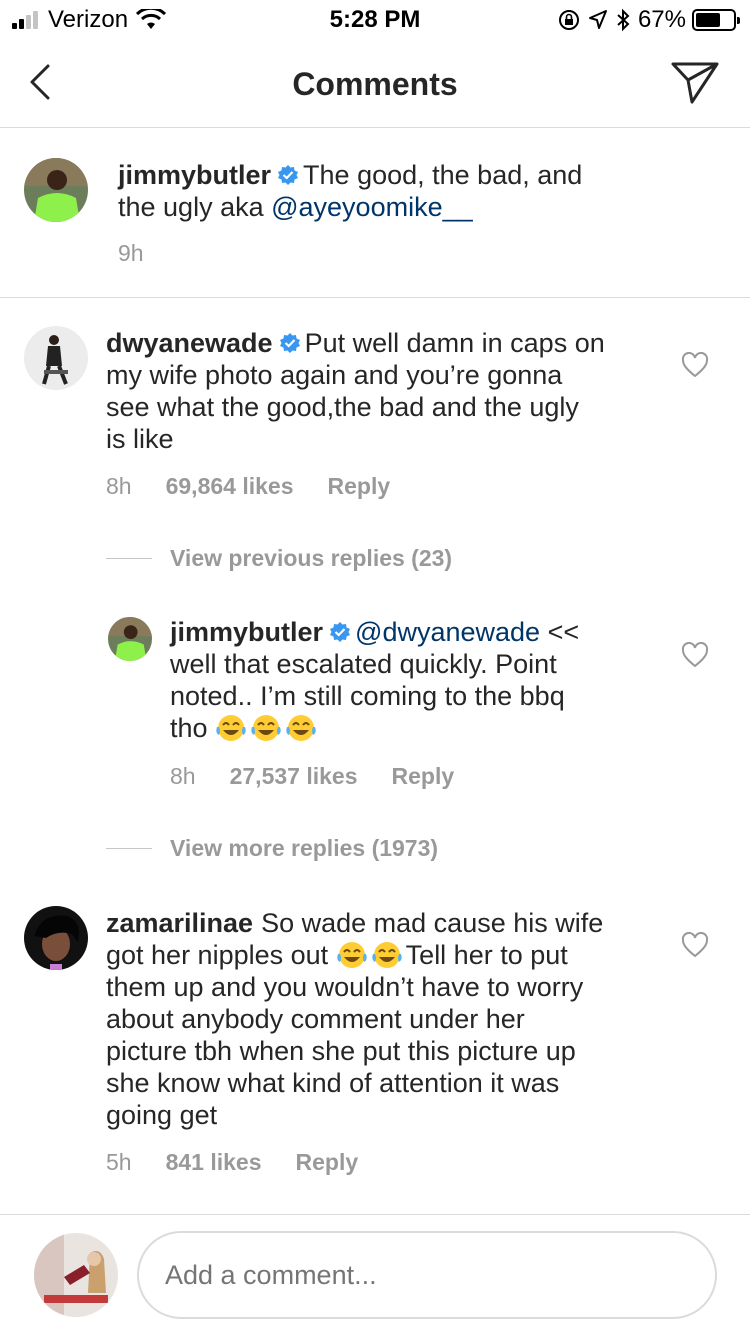 This screenshot has width=750, height=1334. Describe the element at coordinates (372, 207) in the screenshot. I see `caption-mention: @ayeyoomike__` at that location.